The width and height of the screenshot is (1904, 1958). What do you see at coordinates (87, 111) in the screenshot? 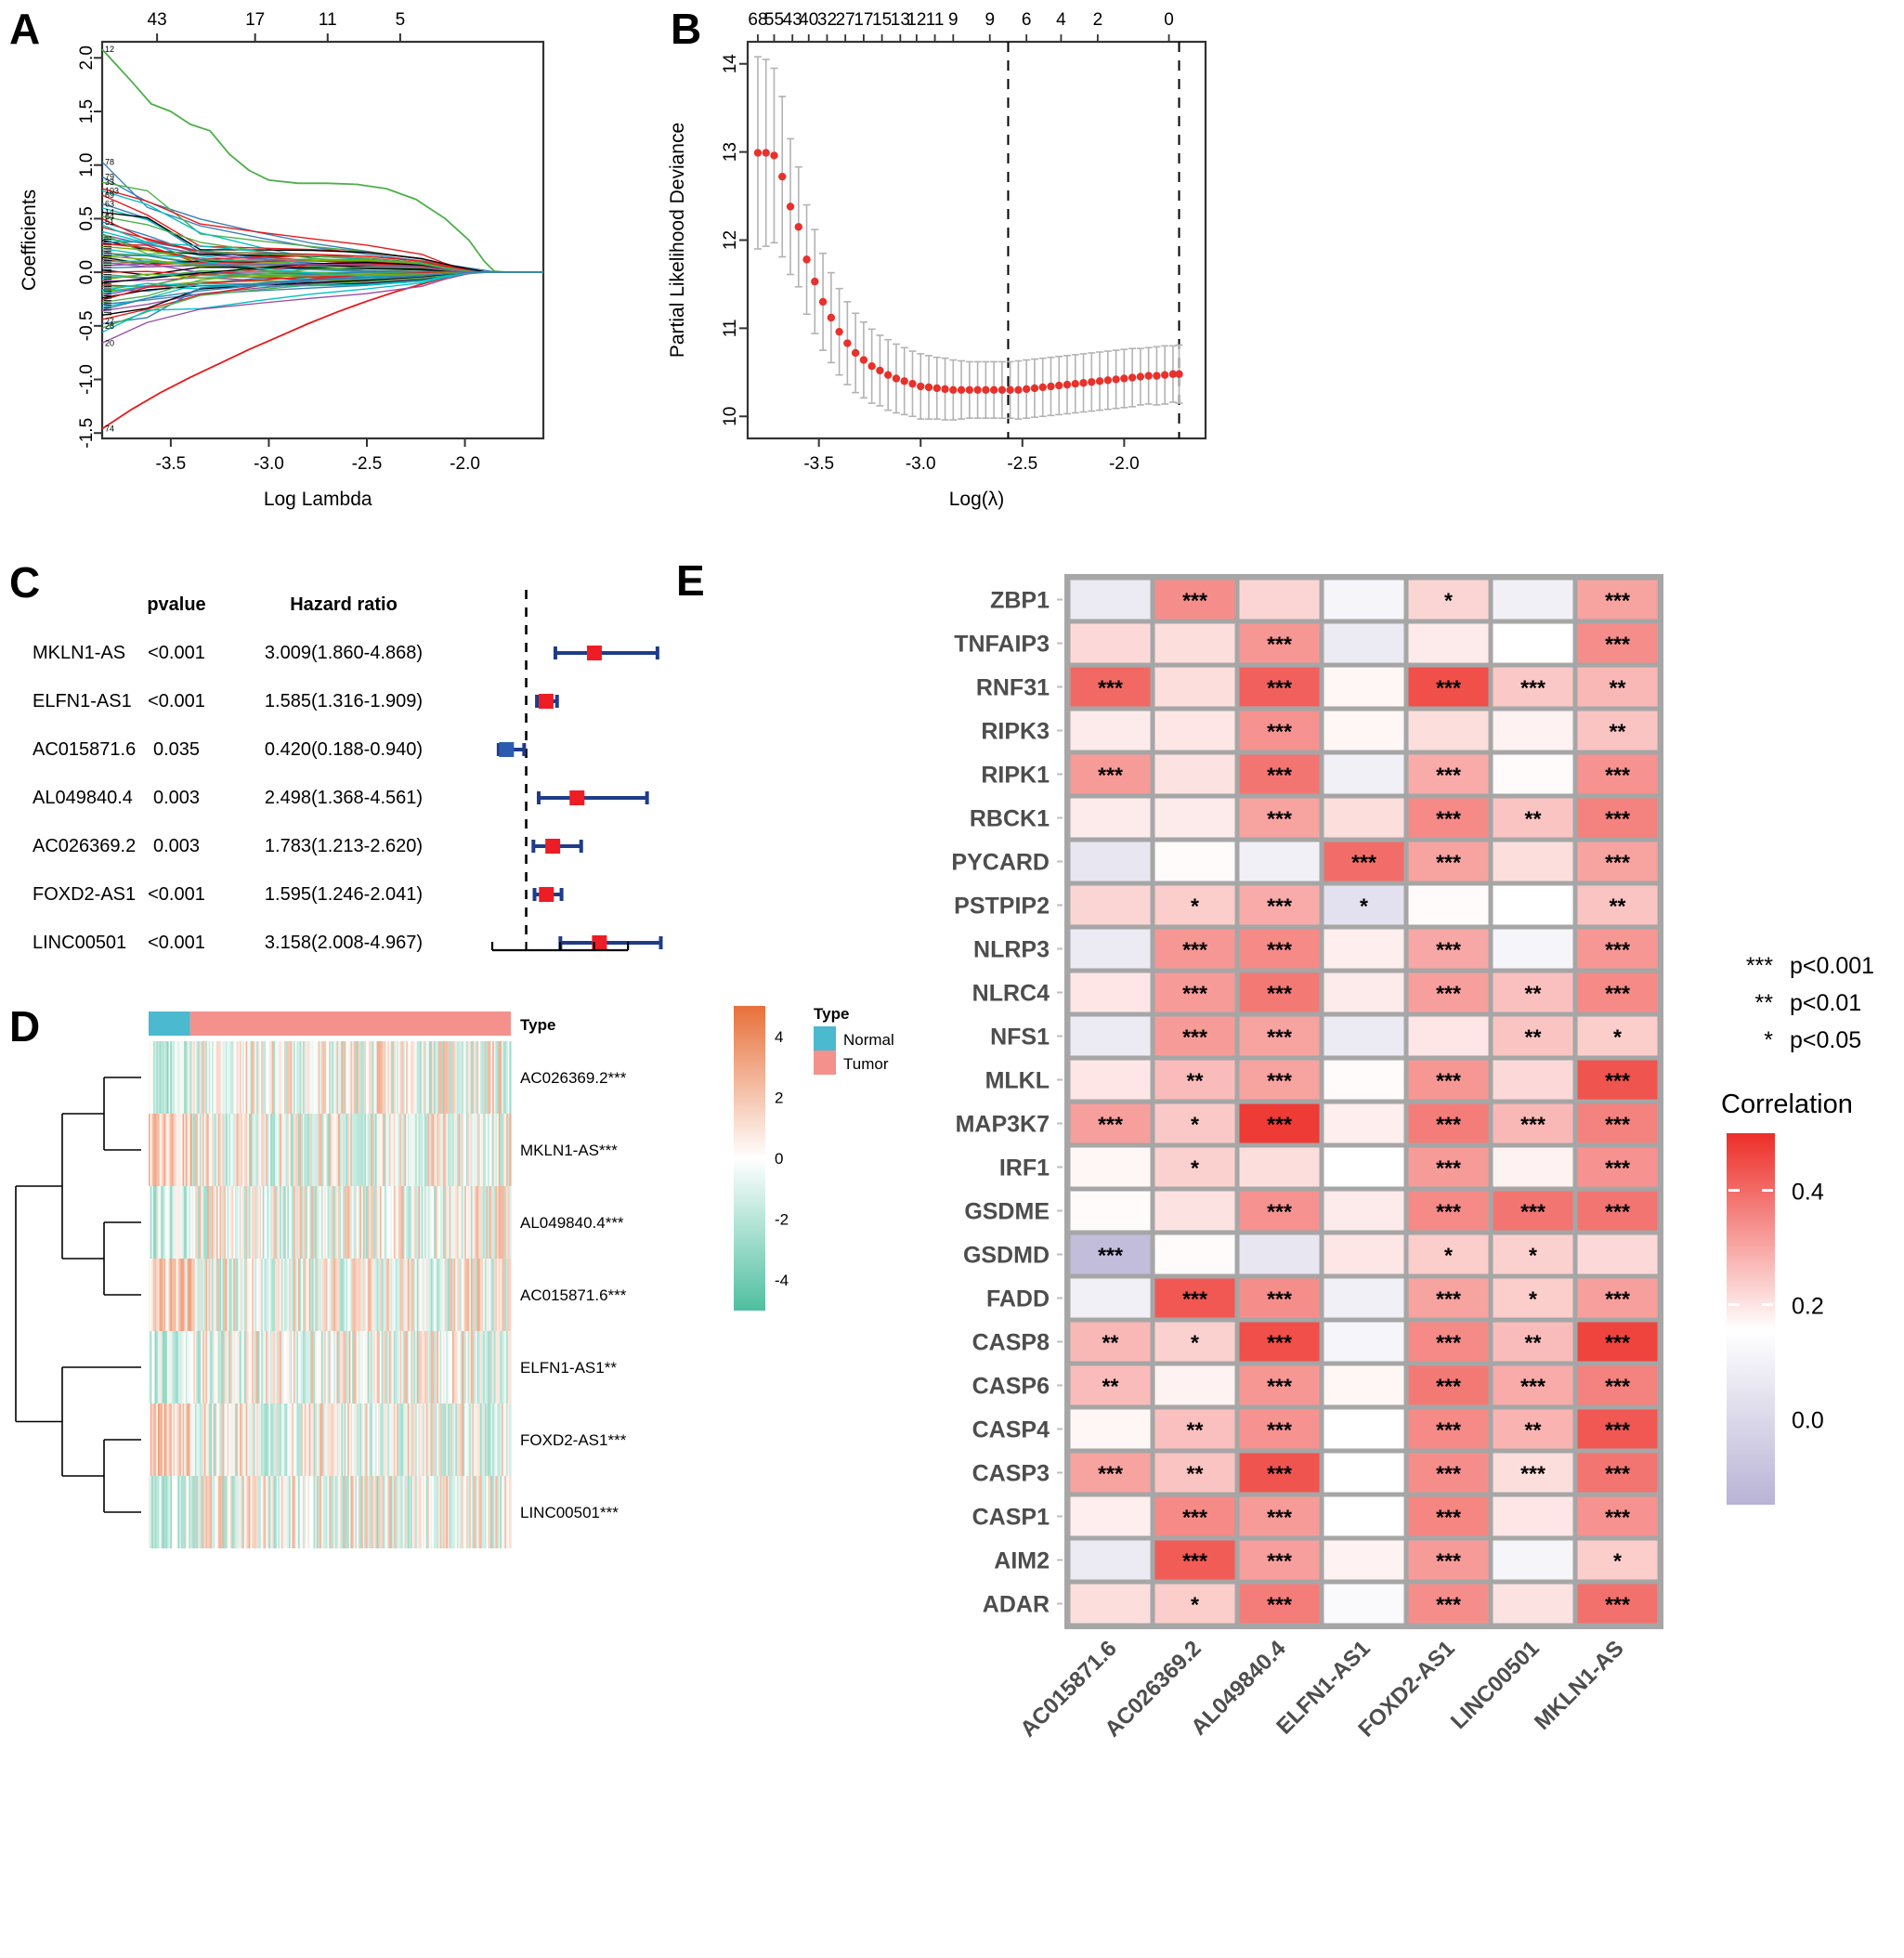
I see `svg-text: 1.5` at bounding box center [87, 111].